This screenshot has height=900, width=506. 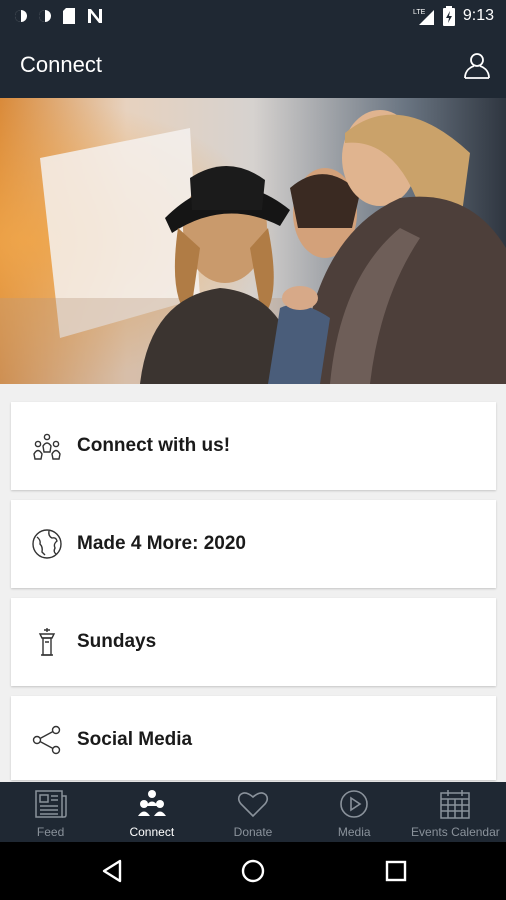 What do you see at coordinates (423, 17) in the screenshot?
I see `lte-signal-icon: LTE` at bounding box center [423, 17].